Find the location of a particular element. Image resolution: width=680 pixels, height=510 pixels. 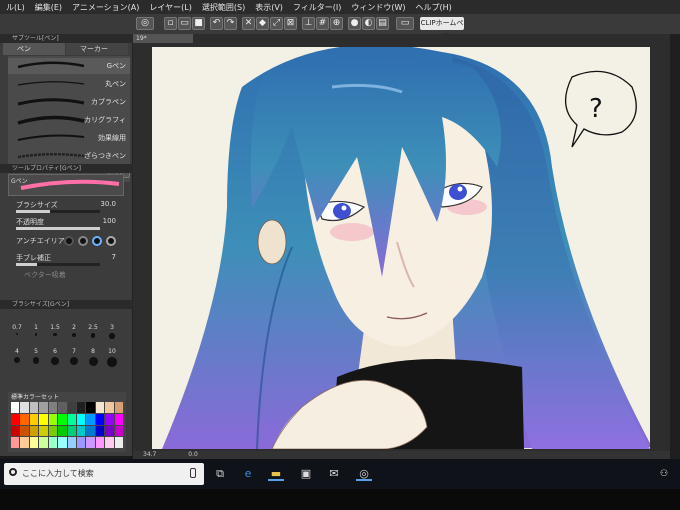

store-icon: ▣ is located at coordinates (306, 474).